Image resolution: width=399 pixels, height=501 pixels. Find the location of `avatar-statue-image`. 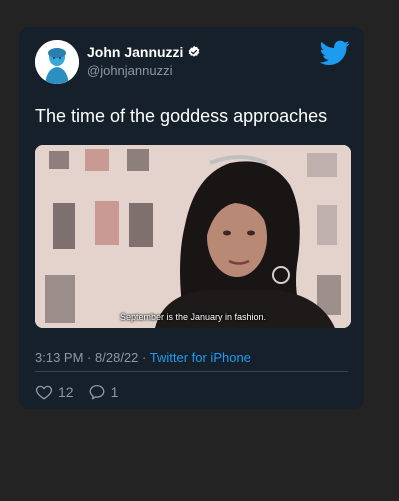

avatar-statue-image is located at coordinates (57, 62).